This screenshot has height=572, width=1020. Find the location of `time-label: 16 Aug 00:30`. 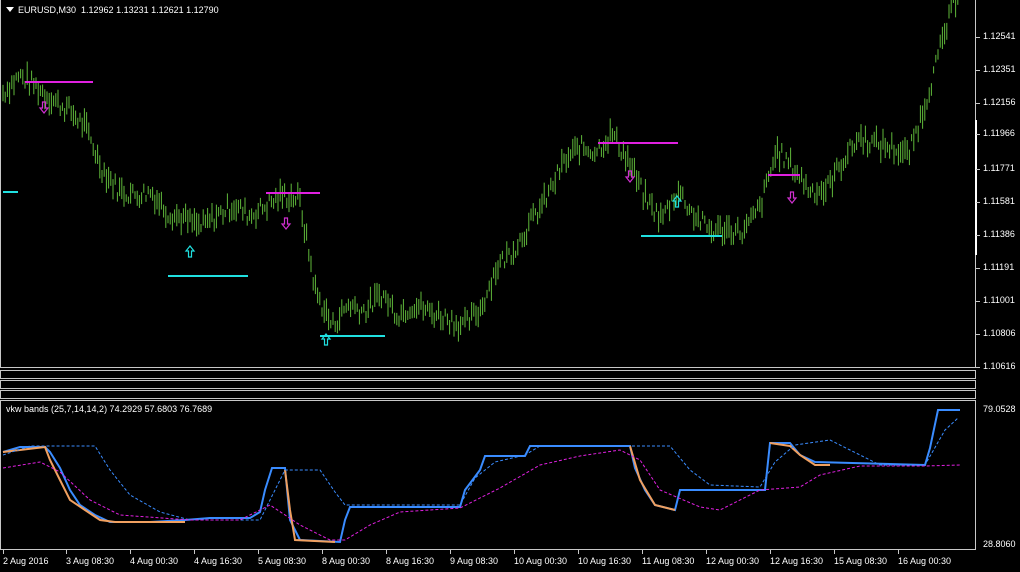

time-label: 16 Aug 00:30 is located at coordinates (925, 561).